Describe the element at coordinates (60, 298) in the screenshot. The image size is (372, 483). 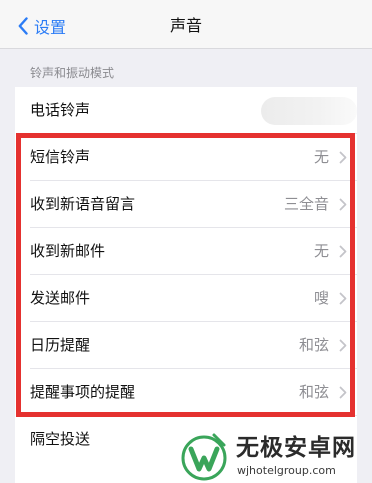
I see `row-label: 发送邮件` at that location.